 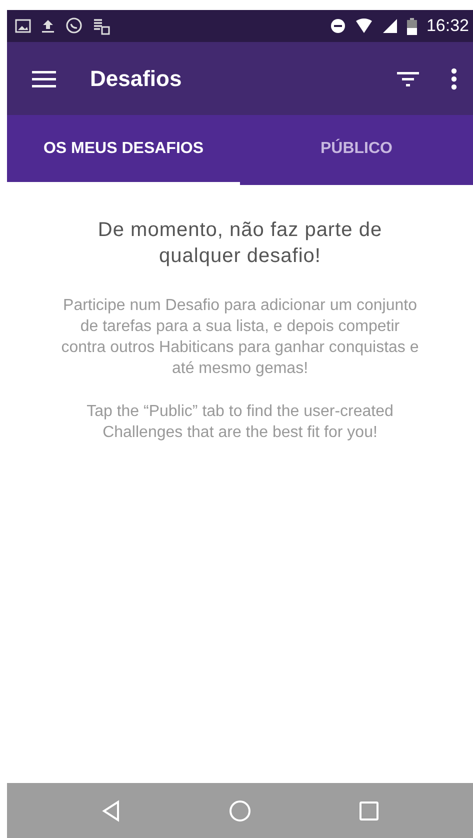 What do you see at coordinates (338, 26) in the screenshot?
I see `do-not-disturb-icon` at bounding box center [338, 26].